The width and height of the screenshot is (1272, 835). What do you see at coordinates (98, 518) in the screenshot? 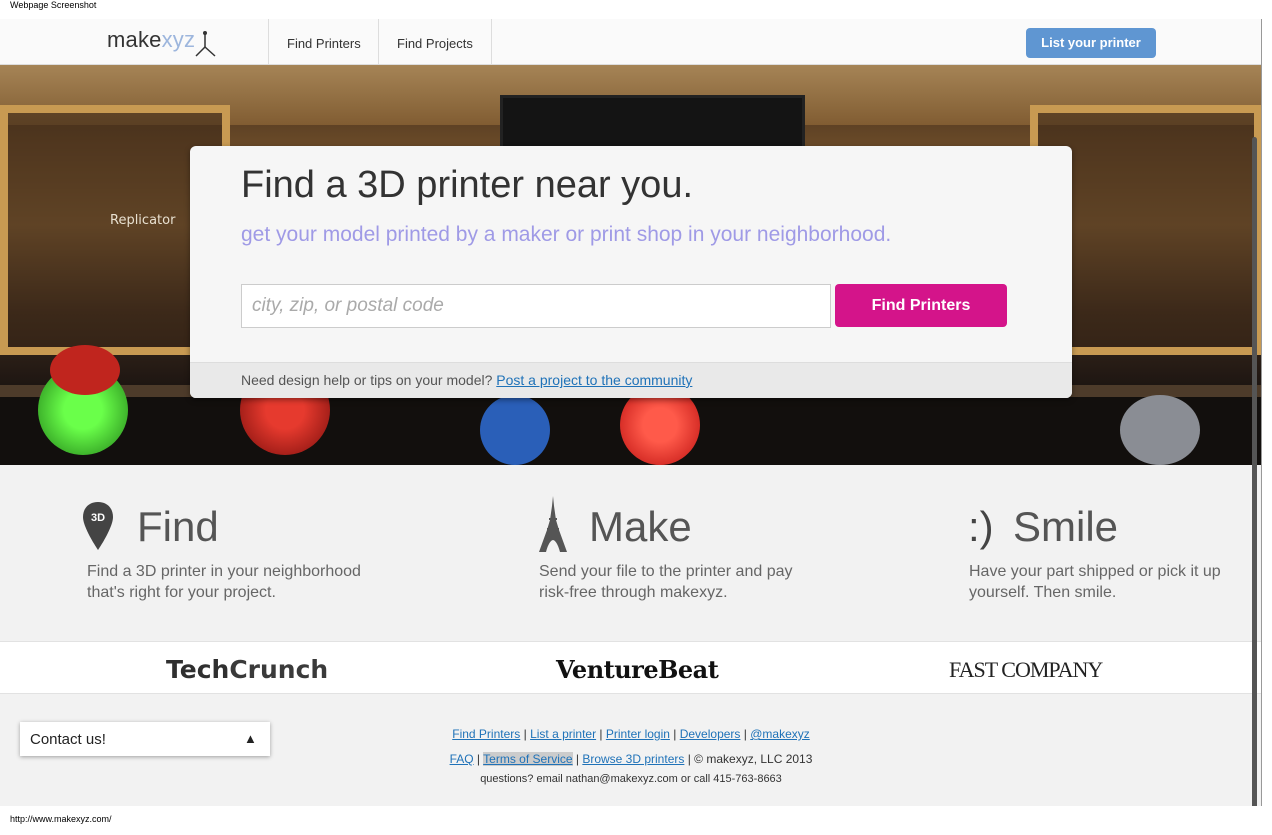
I see `map-pin-label: 3D` at bounding box center [98, 518].